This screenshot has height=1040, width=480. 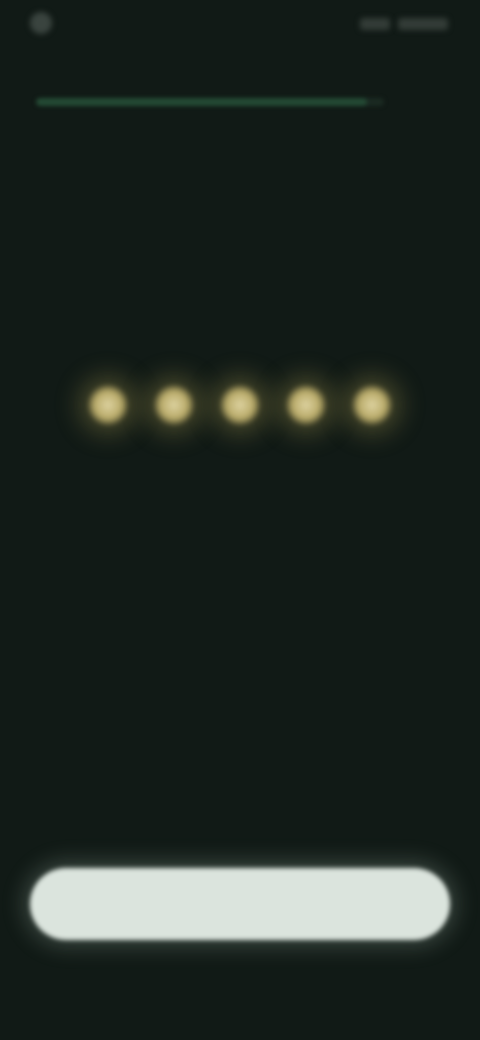 What do you see at coordinates (201, 102) in the screenshot?
I see `progress-fill` at bounding box center [201, 102].